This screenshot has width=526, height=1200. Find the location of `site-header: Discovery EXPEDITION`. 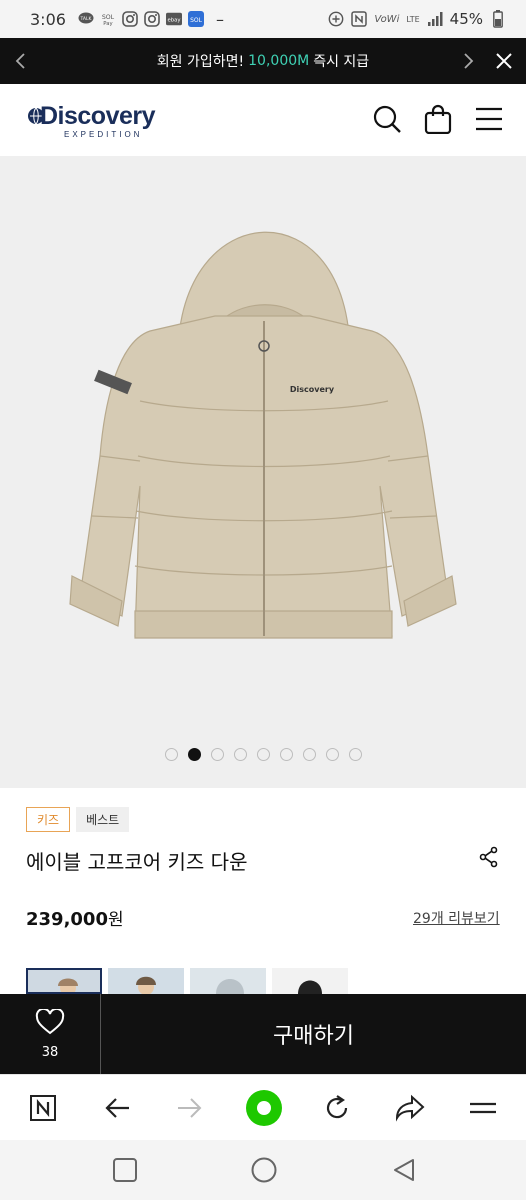

site-header: Discovery EXPEDITION is located at coordinates (263, 120).